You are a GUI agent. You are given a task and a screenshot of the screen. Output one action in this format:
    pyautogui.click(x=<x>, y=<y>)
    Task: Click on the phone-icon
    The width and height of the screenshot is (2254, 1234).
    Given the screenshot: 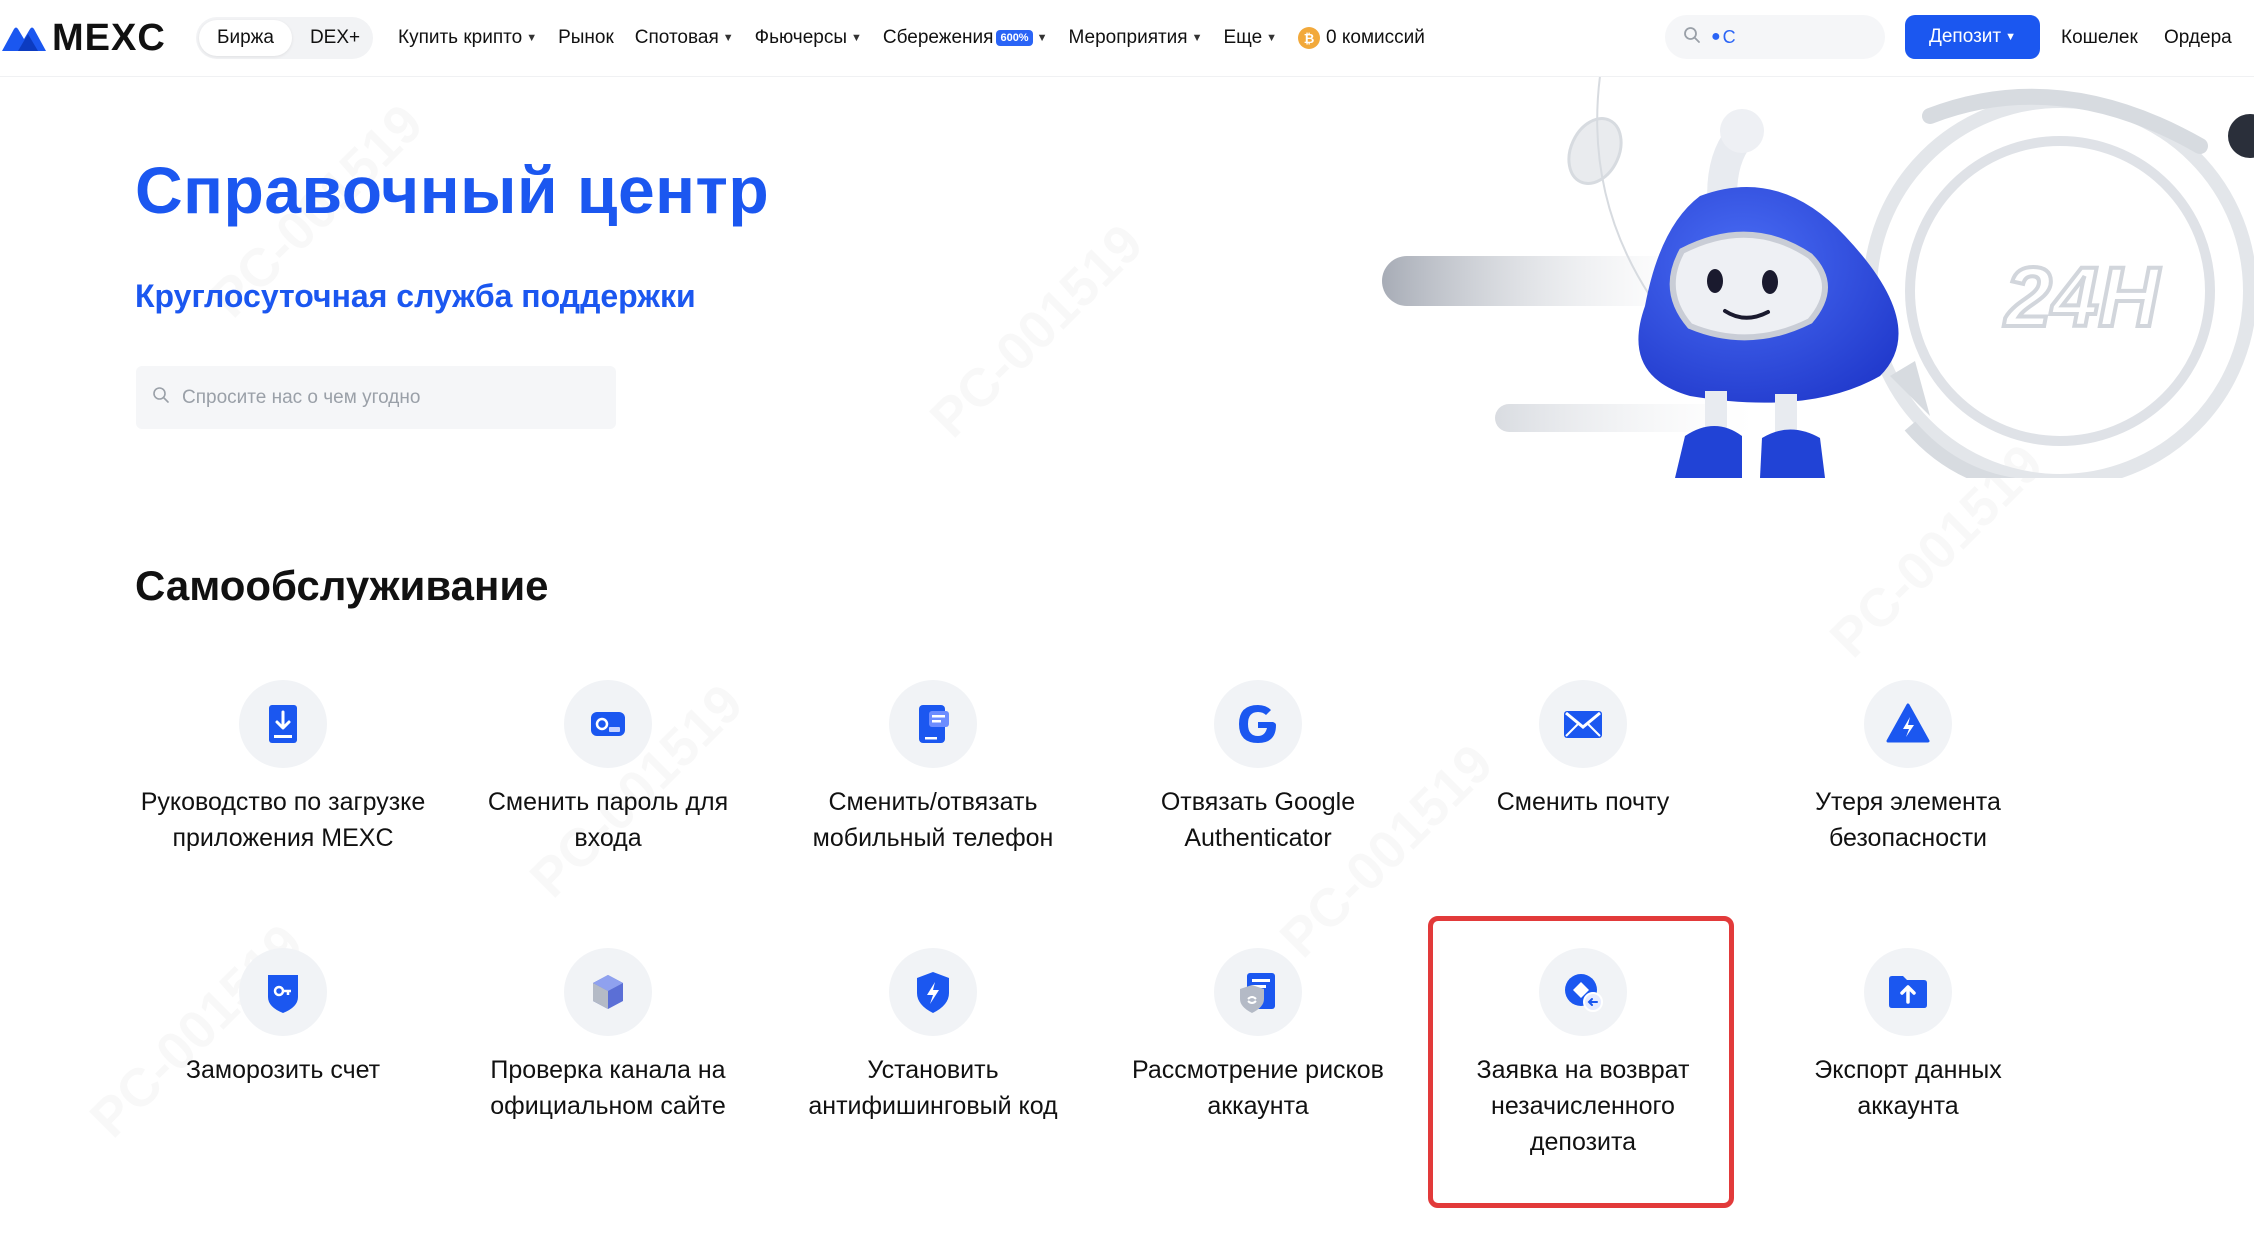 What is the action you would take?
    pyautogui.click(x=934, y=724)
    